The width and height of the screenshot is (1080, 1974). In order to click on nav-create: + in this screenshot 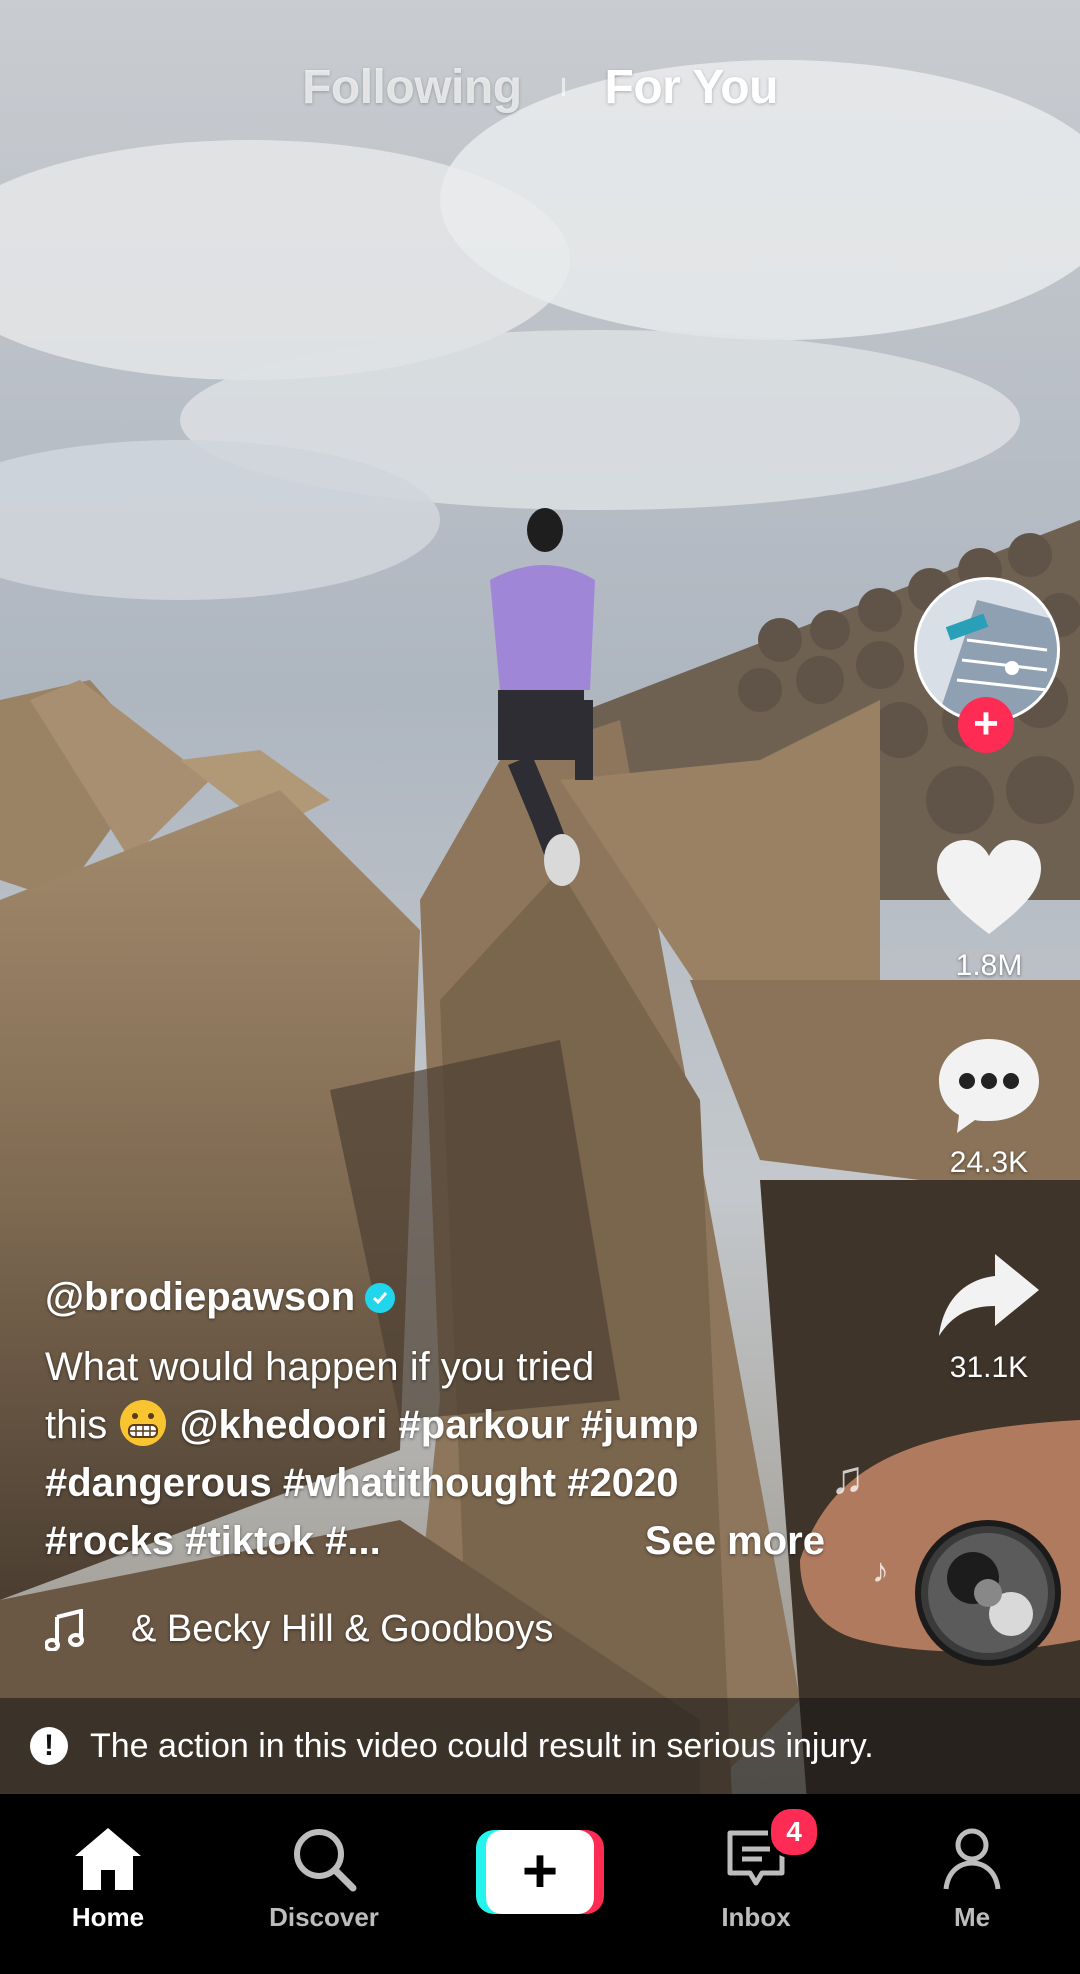, I will do `click(540, 1869)`.